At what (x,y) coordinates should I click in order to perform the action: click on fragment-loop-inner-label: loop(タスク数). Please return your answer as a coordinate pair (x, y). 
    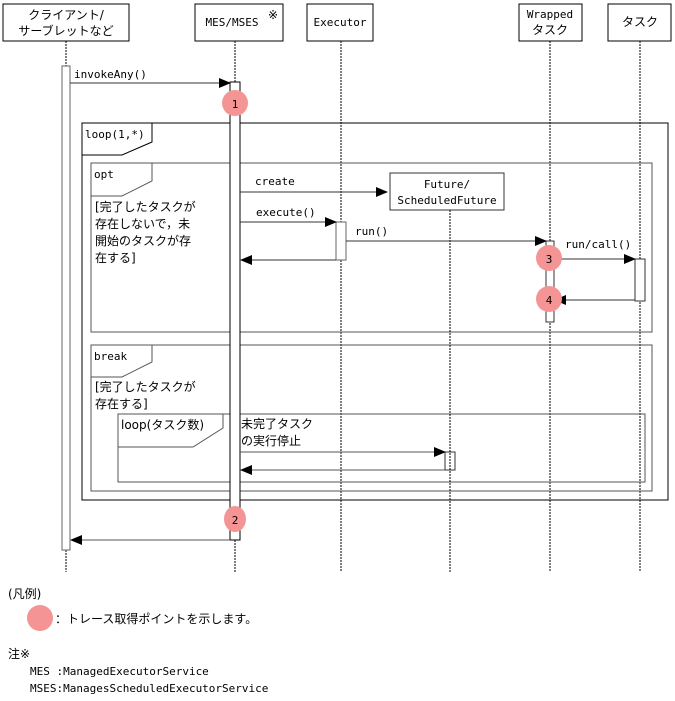
    Looking at the image, I should click on (162, 424).